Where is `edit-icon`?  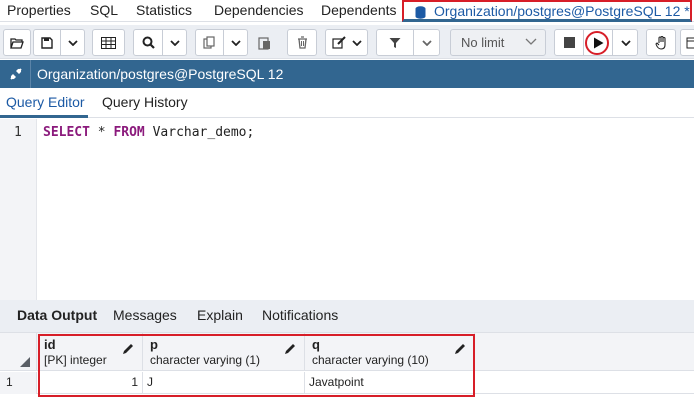 edit-icon is located at coordinates (338, 42).